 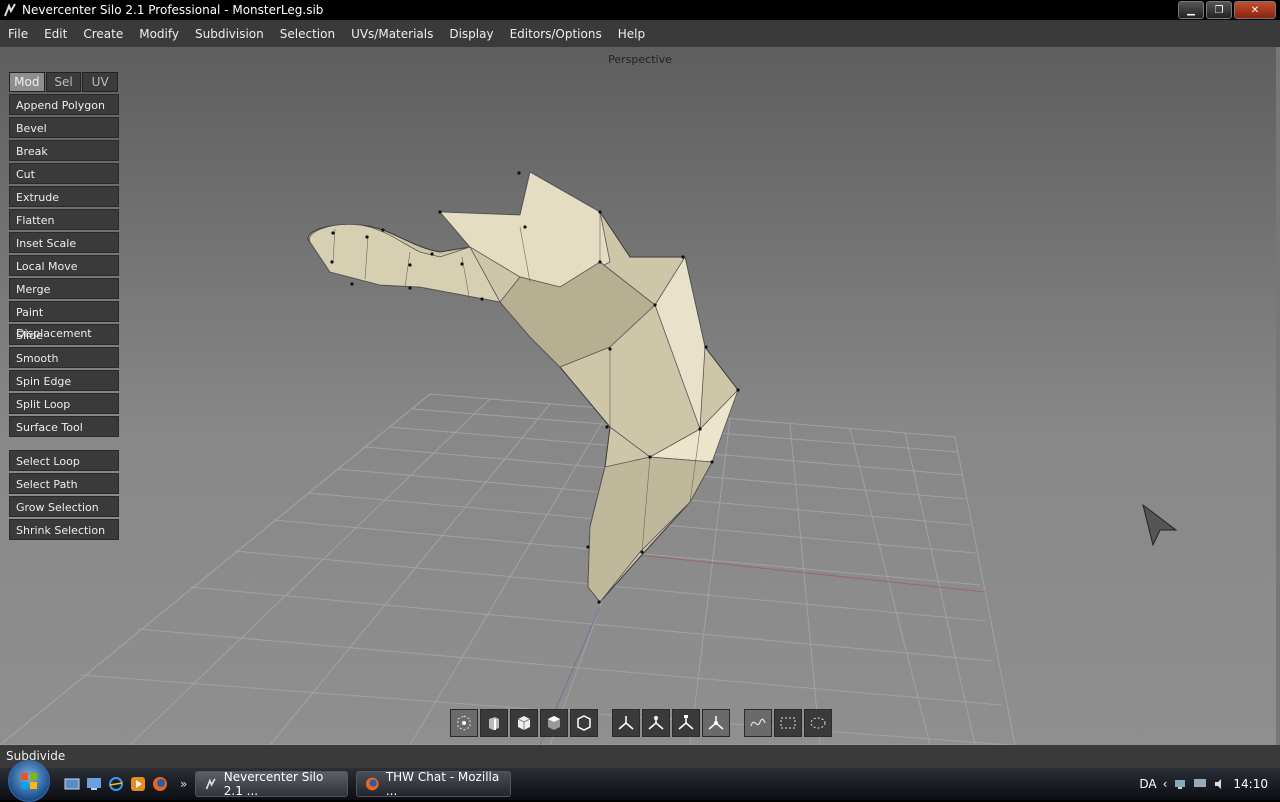 What do you see at coordinates (64, 104) in the screenshot?
I see `append-polygon-button: Append Polygon` at bounding box center [64, 104].